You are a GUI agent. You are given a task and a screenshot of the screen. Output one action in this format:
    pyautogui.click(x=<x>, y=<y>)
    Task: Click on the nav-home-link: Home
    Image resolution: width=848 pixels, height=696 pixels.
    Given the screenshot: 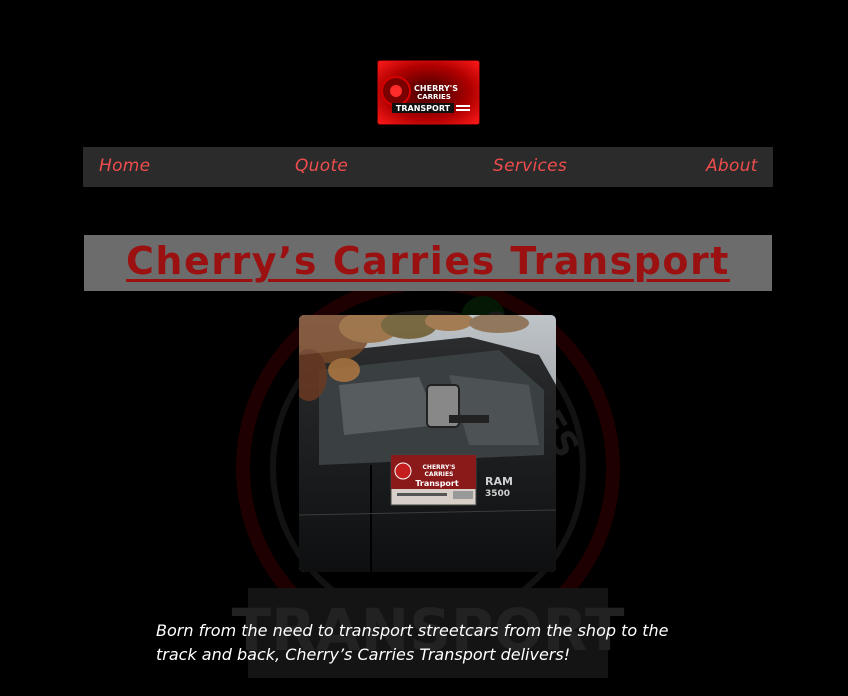 What is the action you would take?
    pyautogui.click(x=124, y=166)
    